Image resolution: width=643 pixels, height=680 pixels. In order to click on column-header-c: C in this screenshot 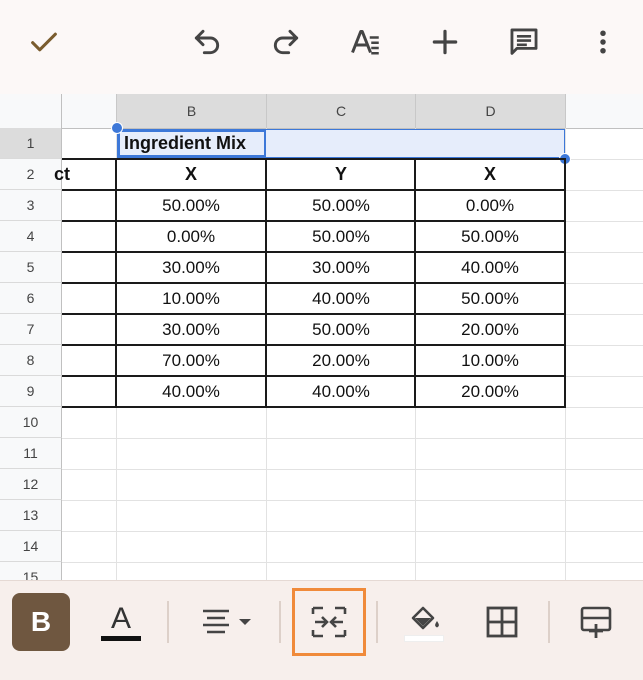, I will do `click(341, 111)`.